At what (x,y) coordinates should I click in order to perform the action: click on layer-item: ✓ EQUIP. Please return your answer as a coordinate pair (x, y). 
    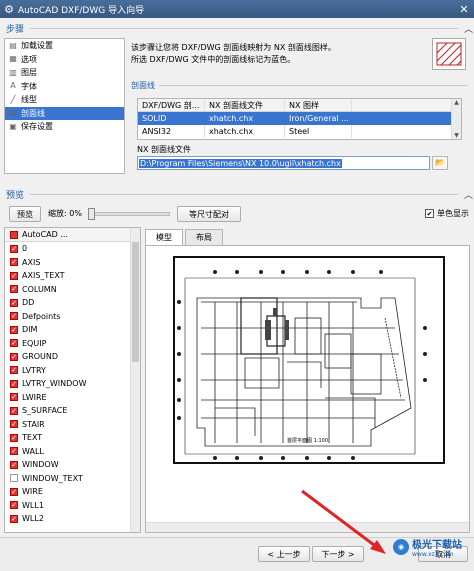
    Looking at the image, I should click on (72, 344).